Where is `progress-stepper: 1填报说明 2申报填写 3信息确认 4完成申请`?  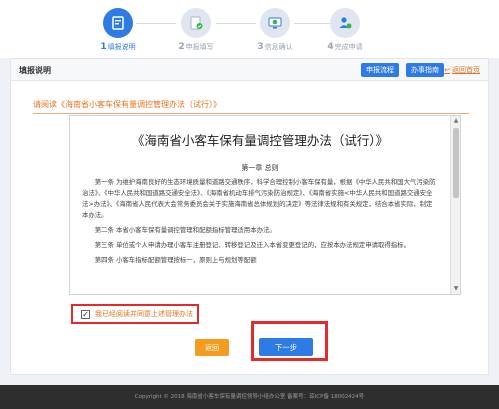 progress-stepper: 1填报说明 2申报填写 3信息确认 4完成申请 is located at coordinates (249, 29).